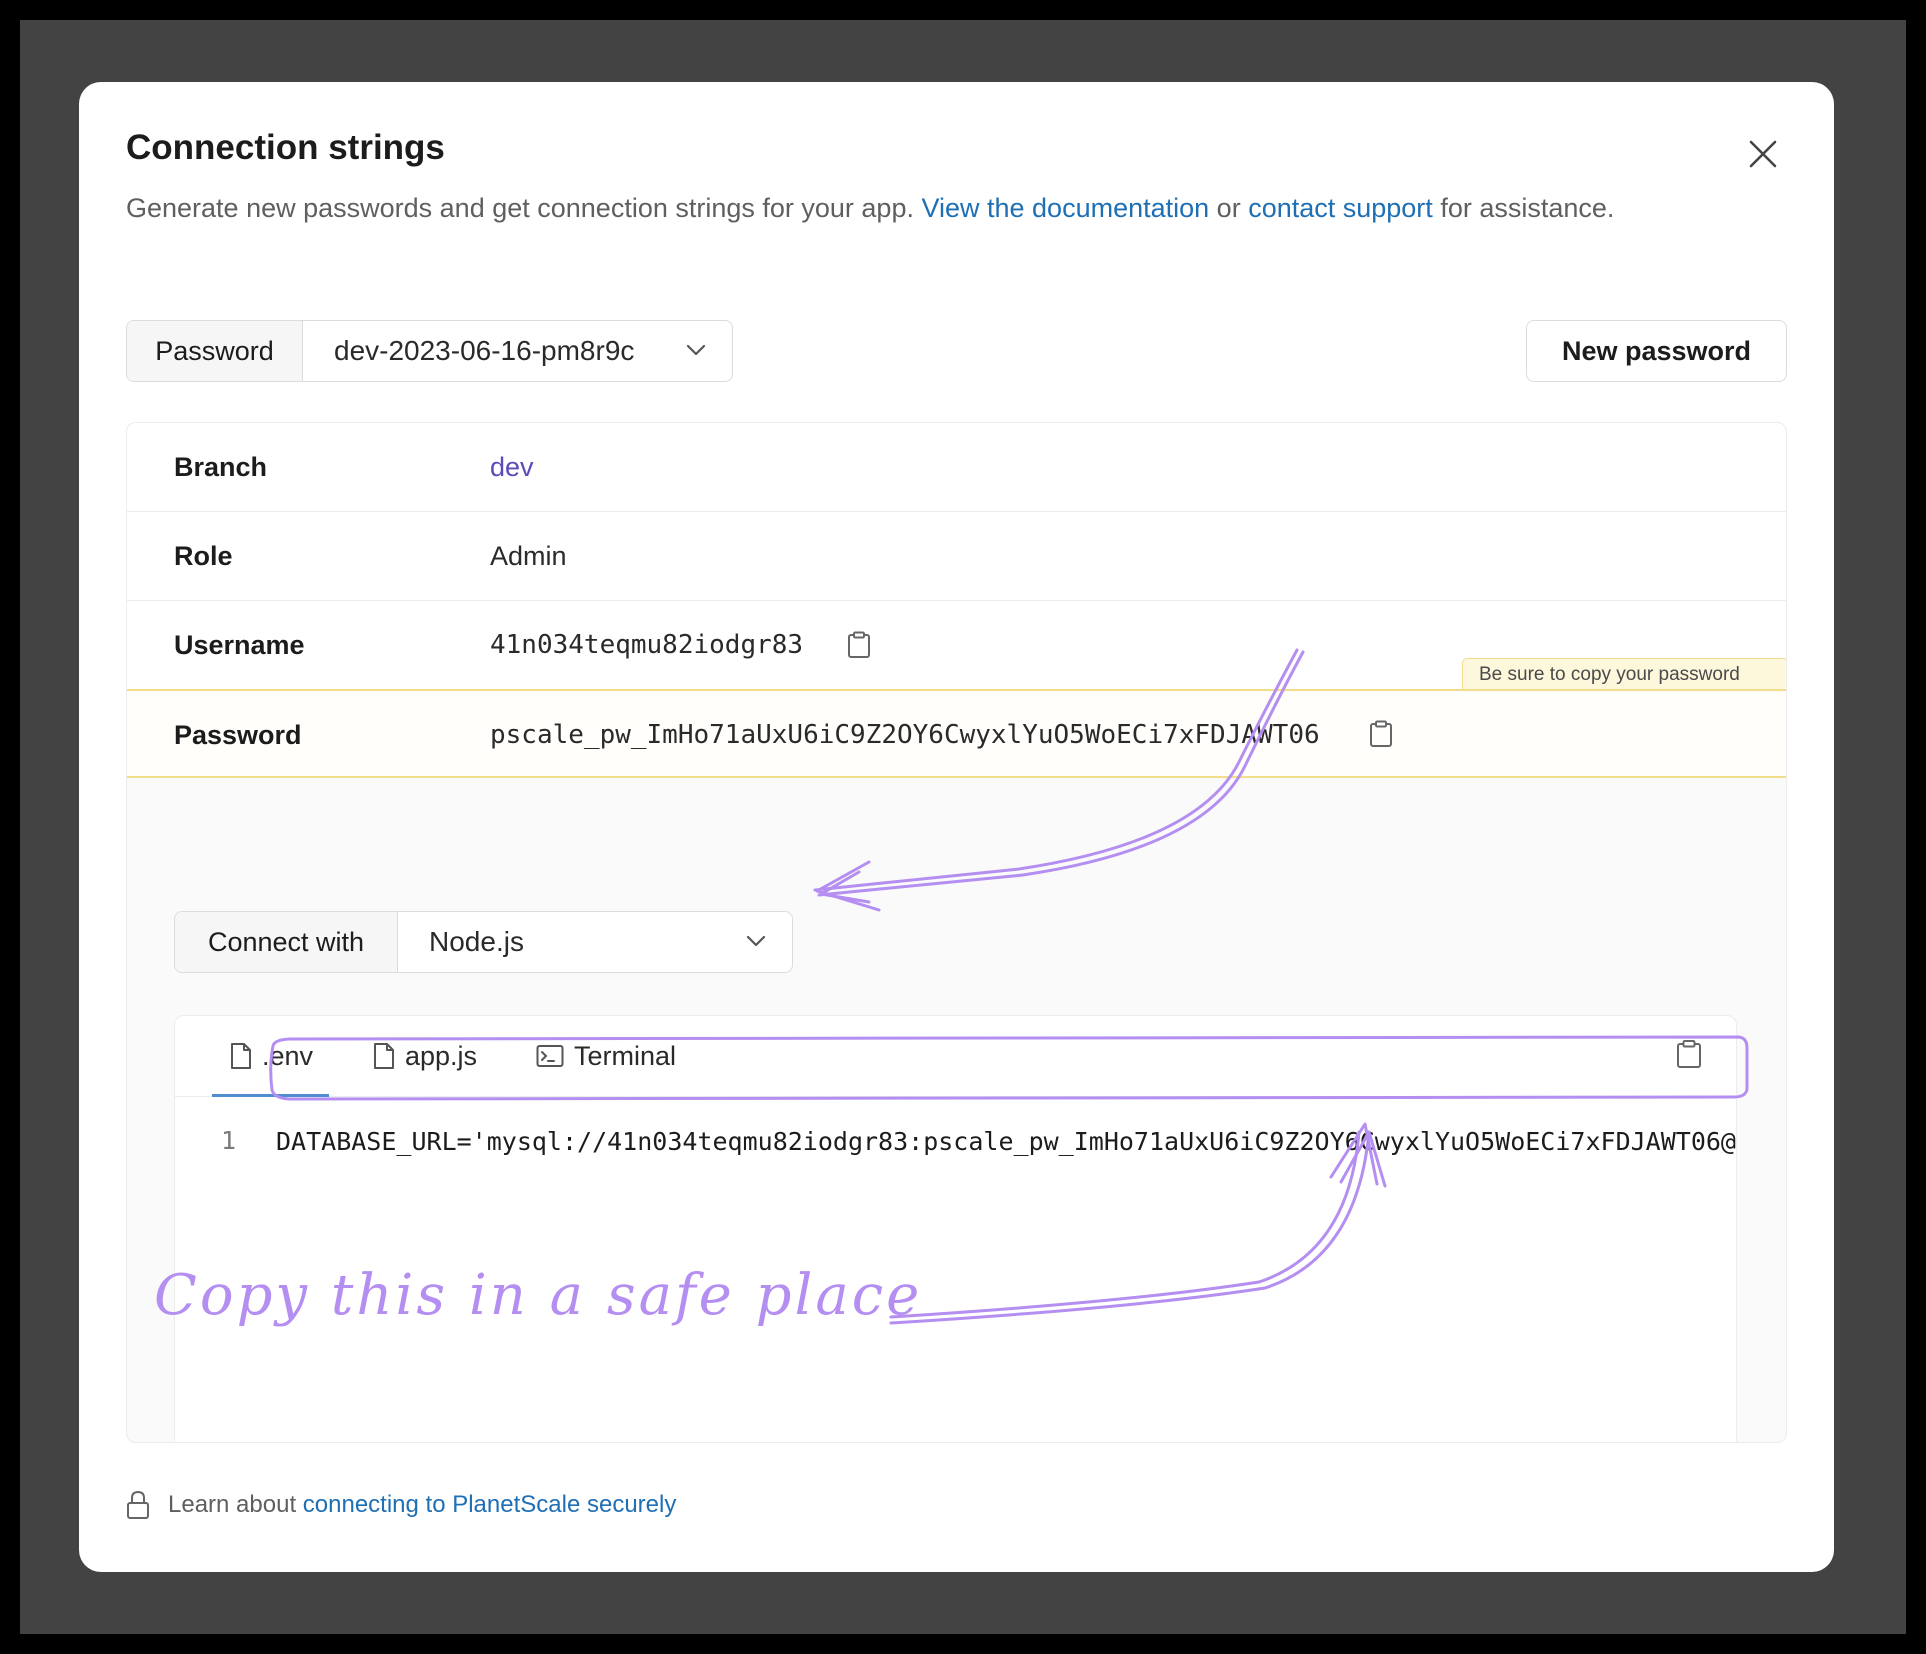  Describe the element at coordinates (1689, 1054) in the screenshot. I see `copy-code-icon` at that location.